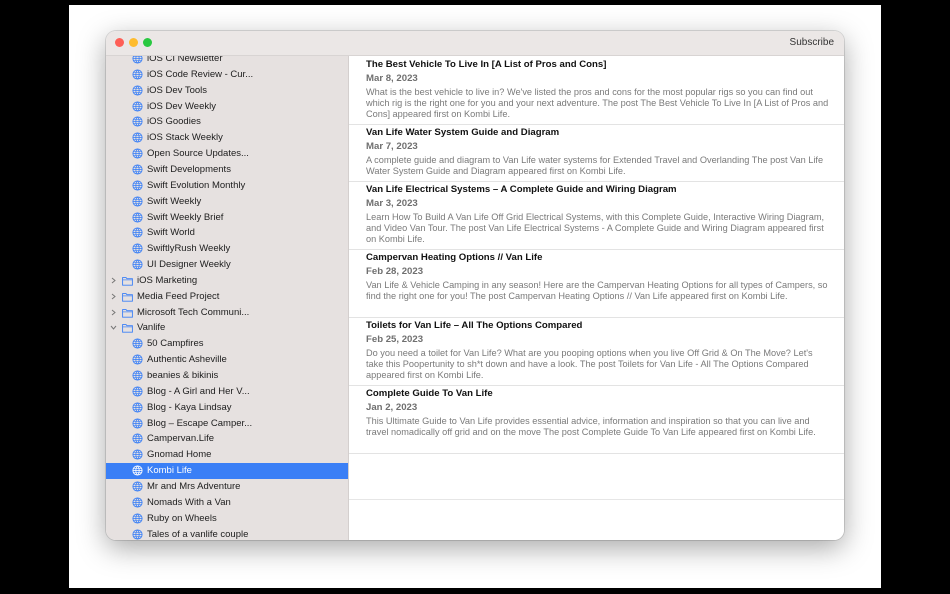 This screenshot has width=950, height=594. What do you see at coordinates (187, 360) in the screenshot?
I see `sidebar-feed-label: Authentic Asheville` at bounding box center [187, 360].